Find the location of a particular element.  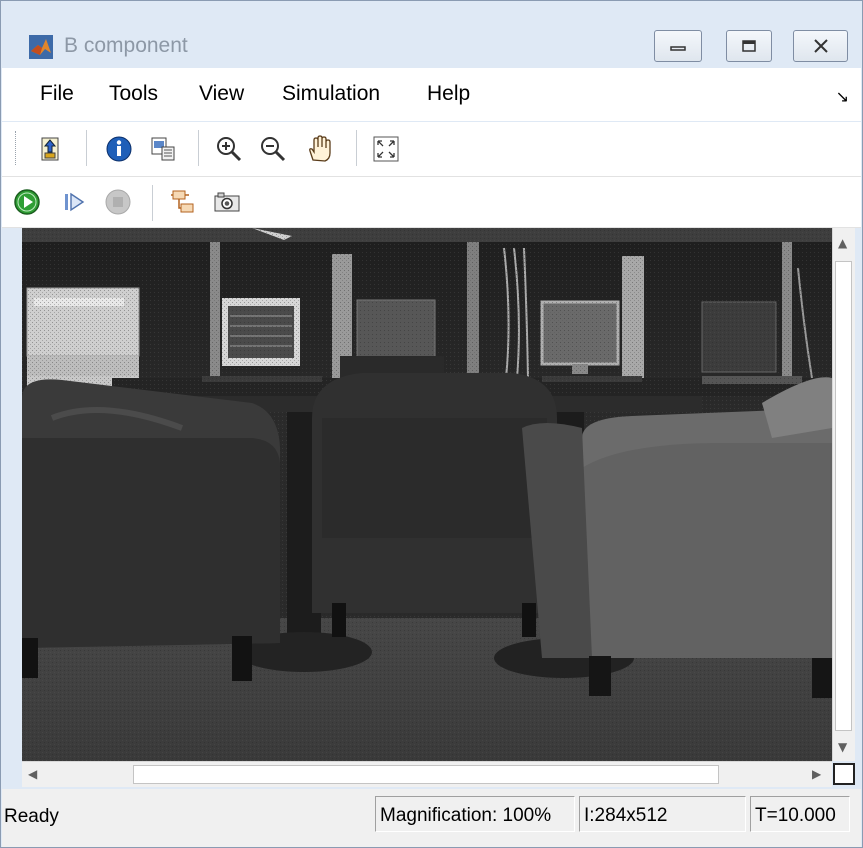

status-image-size-panel: I:284x512 is located at coordinates (662, 814).